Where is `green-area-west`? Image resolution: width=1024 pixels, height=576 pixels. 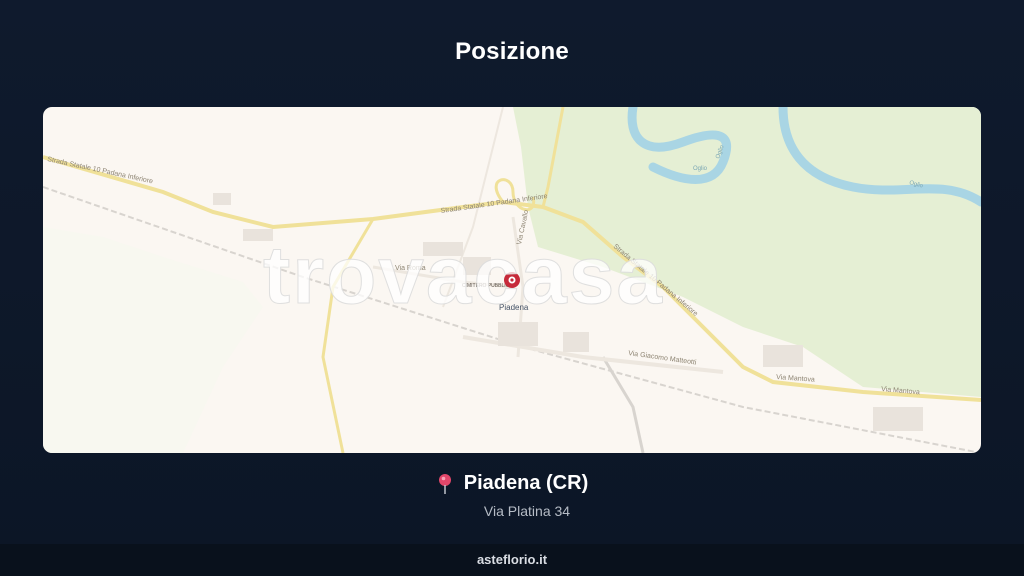 green-area-west is located at coordinates (153, 340).